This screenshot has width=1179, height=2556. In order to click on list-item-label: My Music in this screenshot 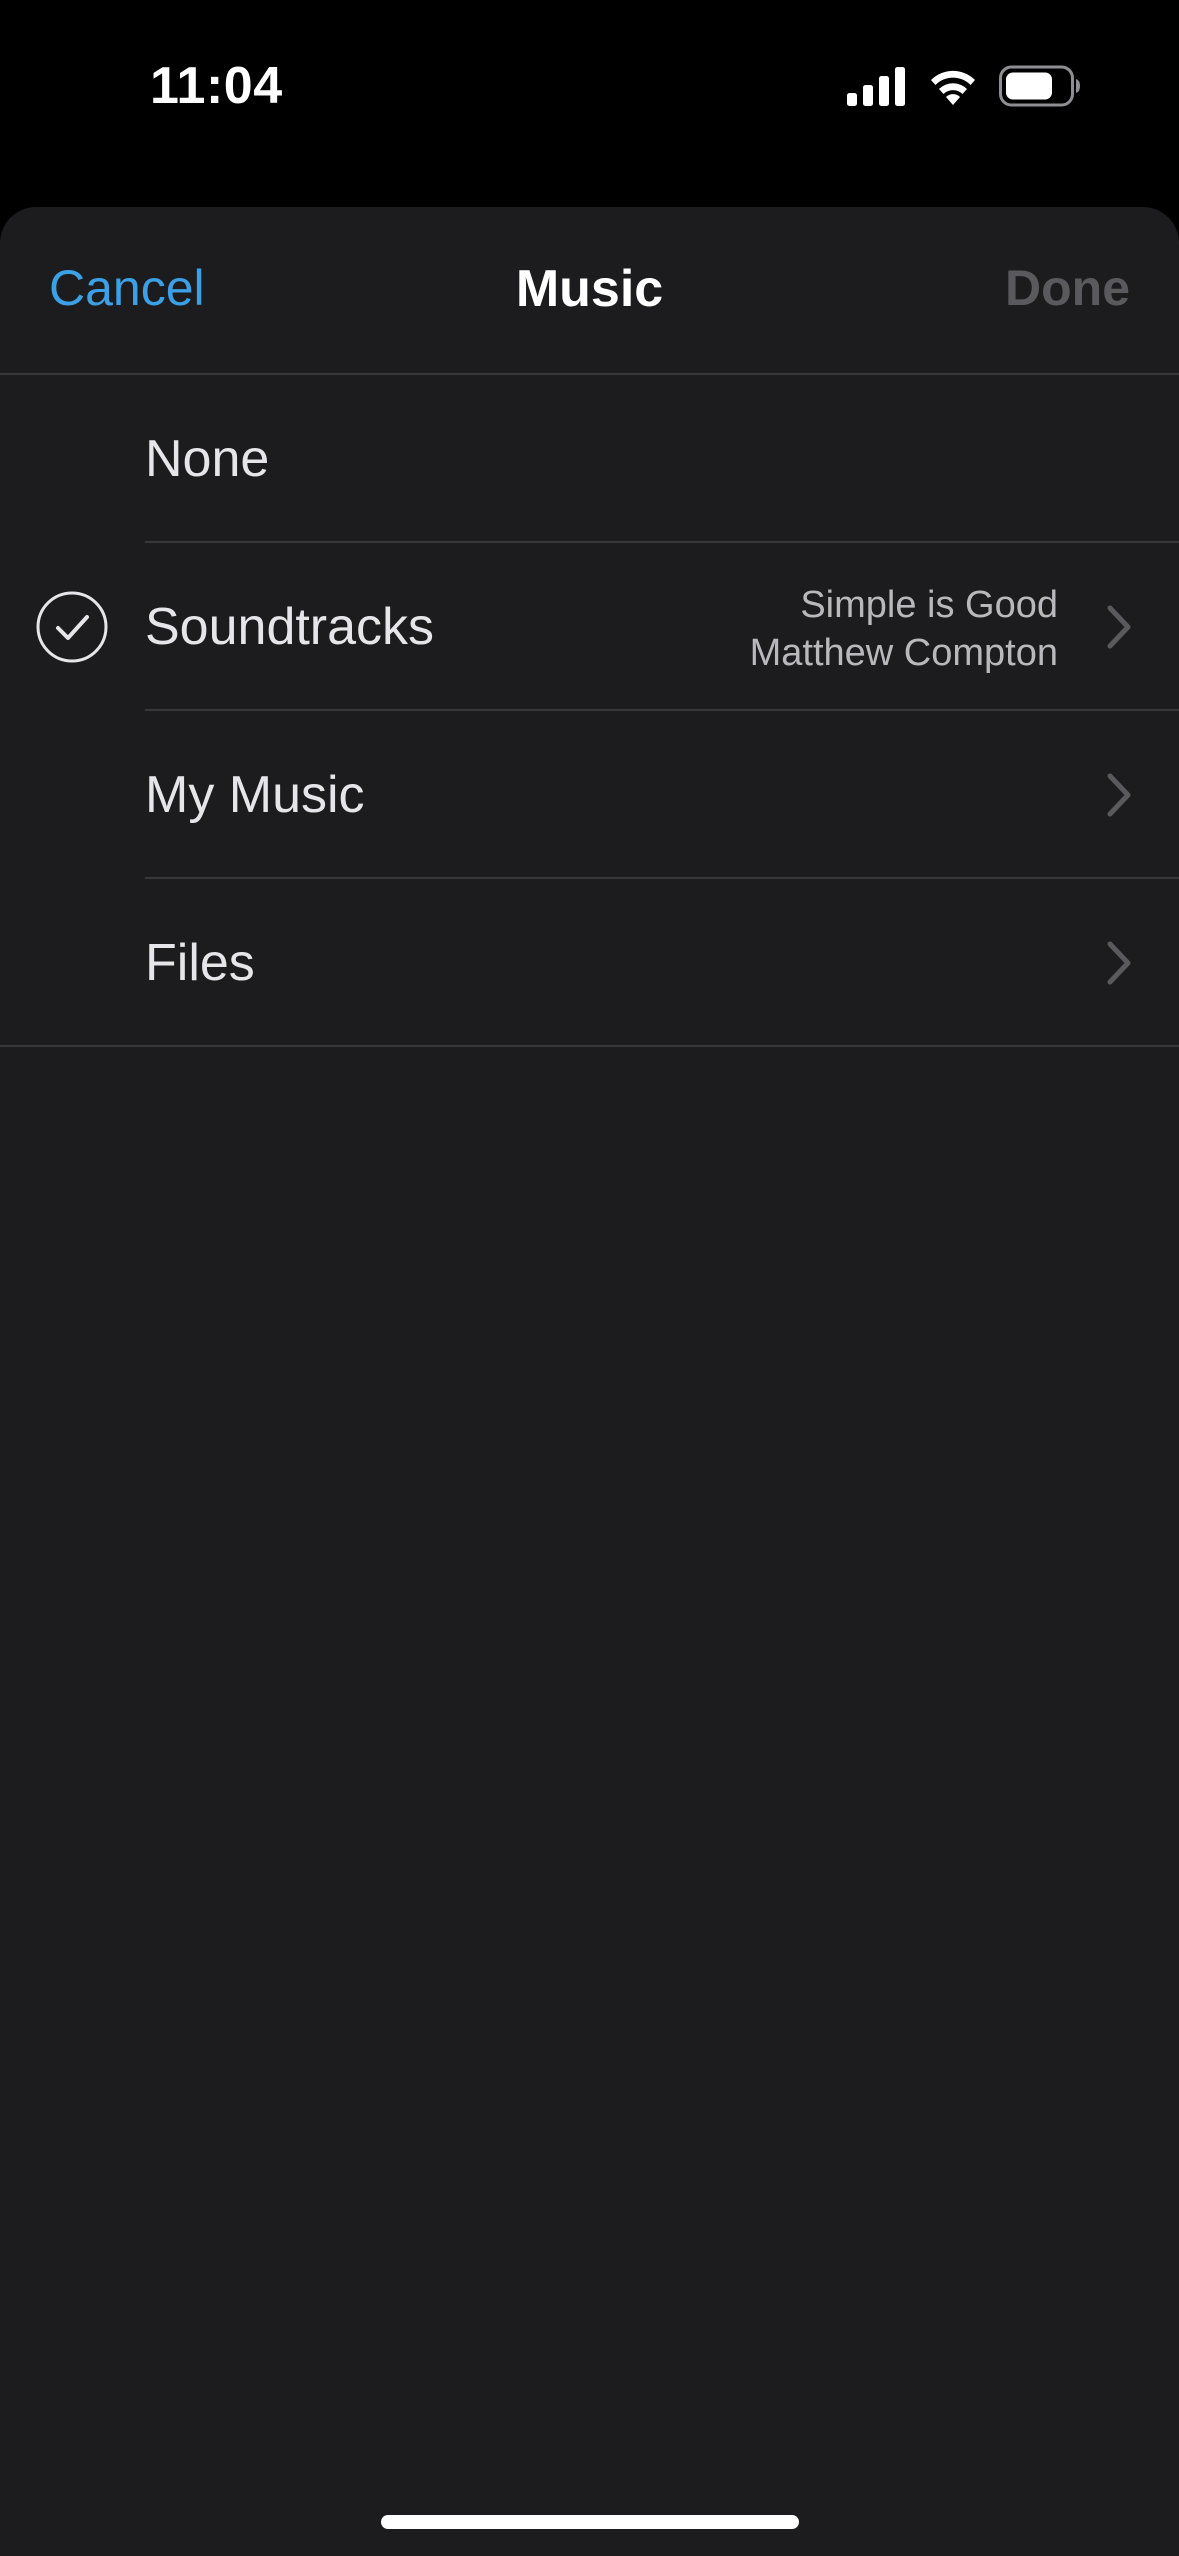, I will do `click(255, 795)`.